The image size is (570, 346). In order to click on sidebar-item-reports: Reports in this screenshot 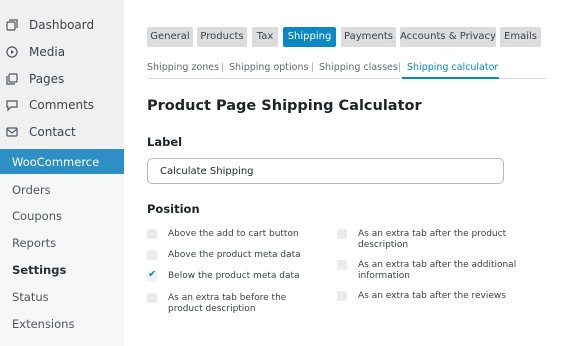, I will do `click(34, 243)`.